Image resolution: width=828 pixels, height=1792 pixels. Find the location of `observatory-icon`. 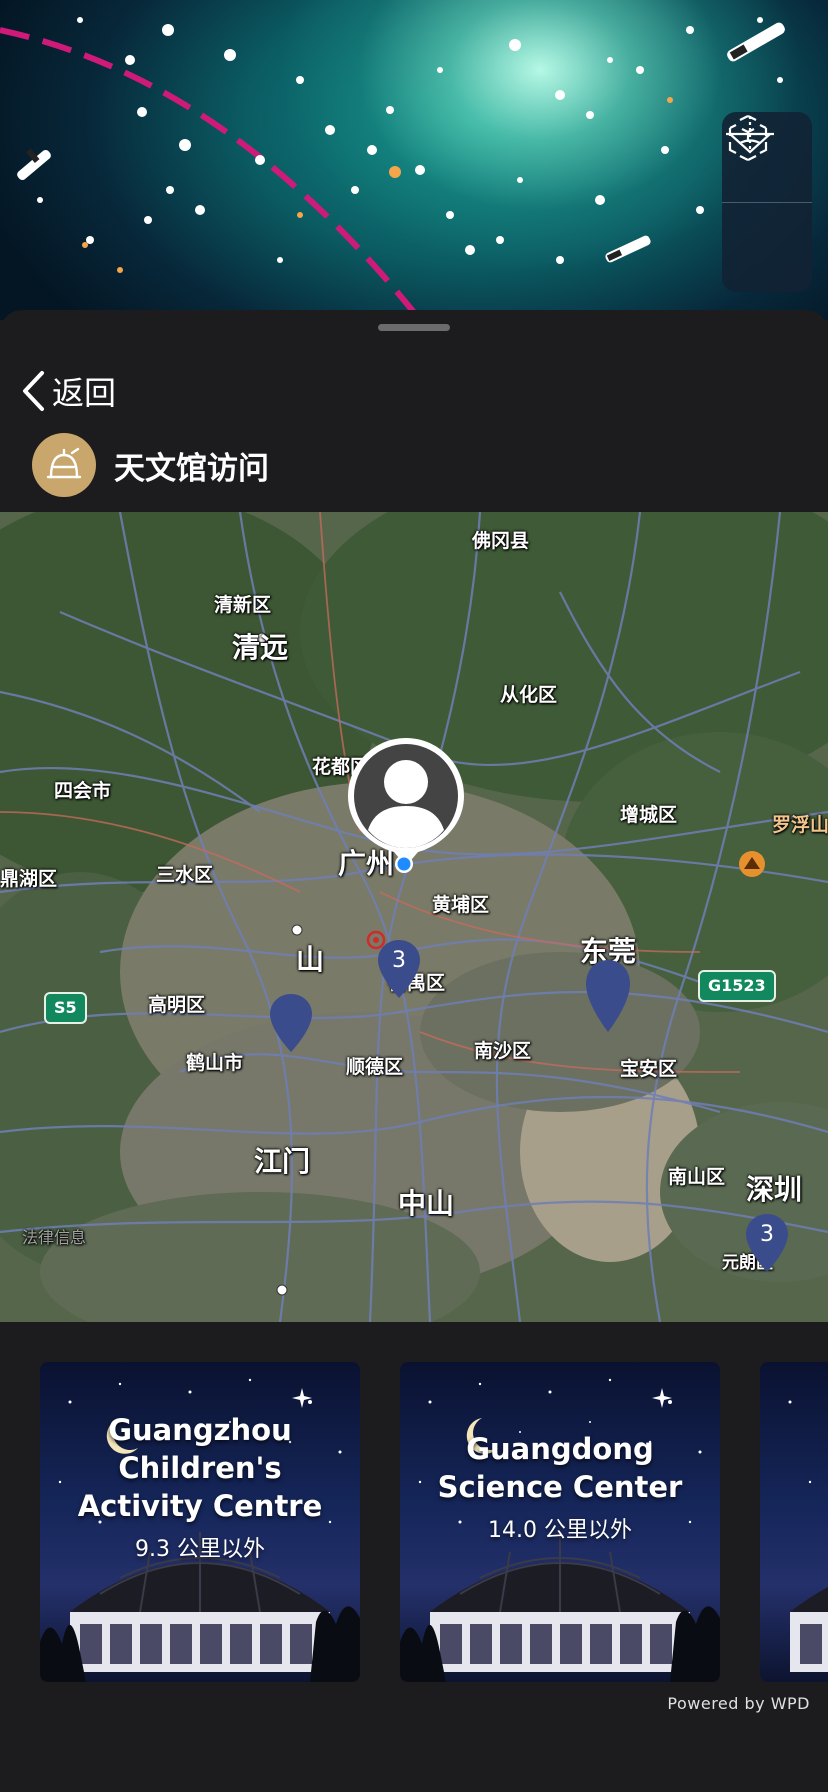

observatory-icon is located at coordinates (64, 463).